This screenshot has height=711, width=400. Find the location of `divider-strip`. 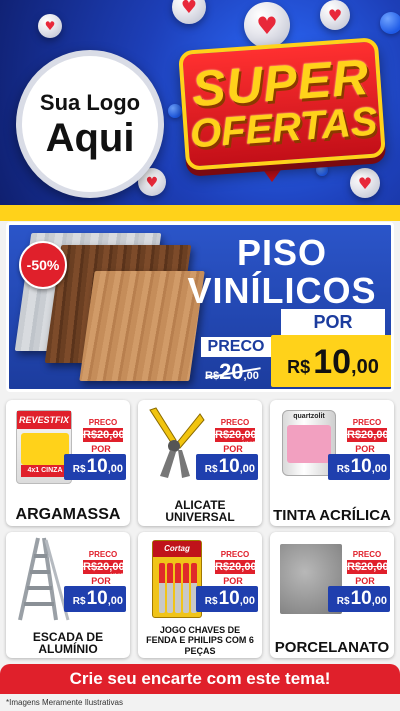

divider-strip is located at coordinates (200, 213).